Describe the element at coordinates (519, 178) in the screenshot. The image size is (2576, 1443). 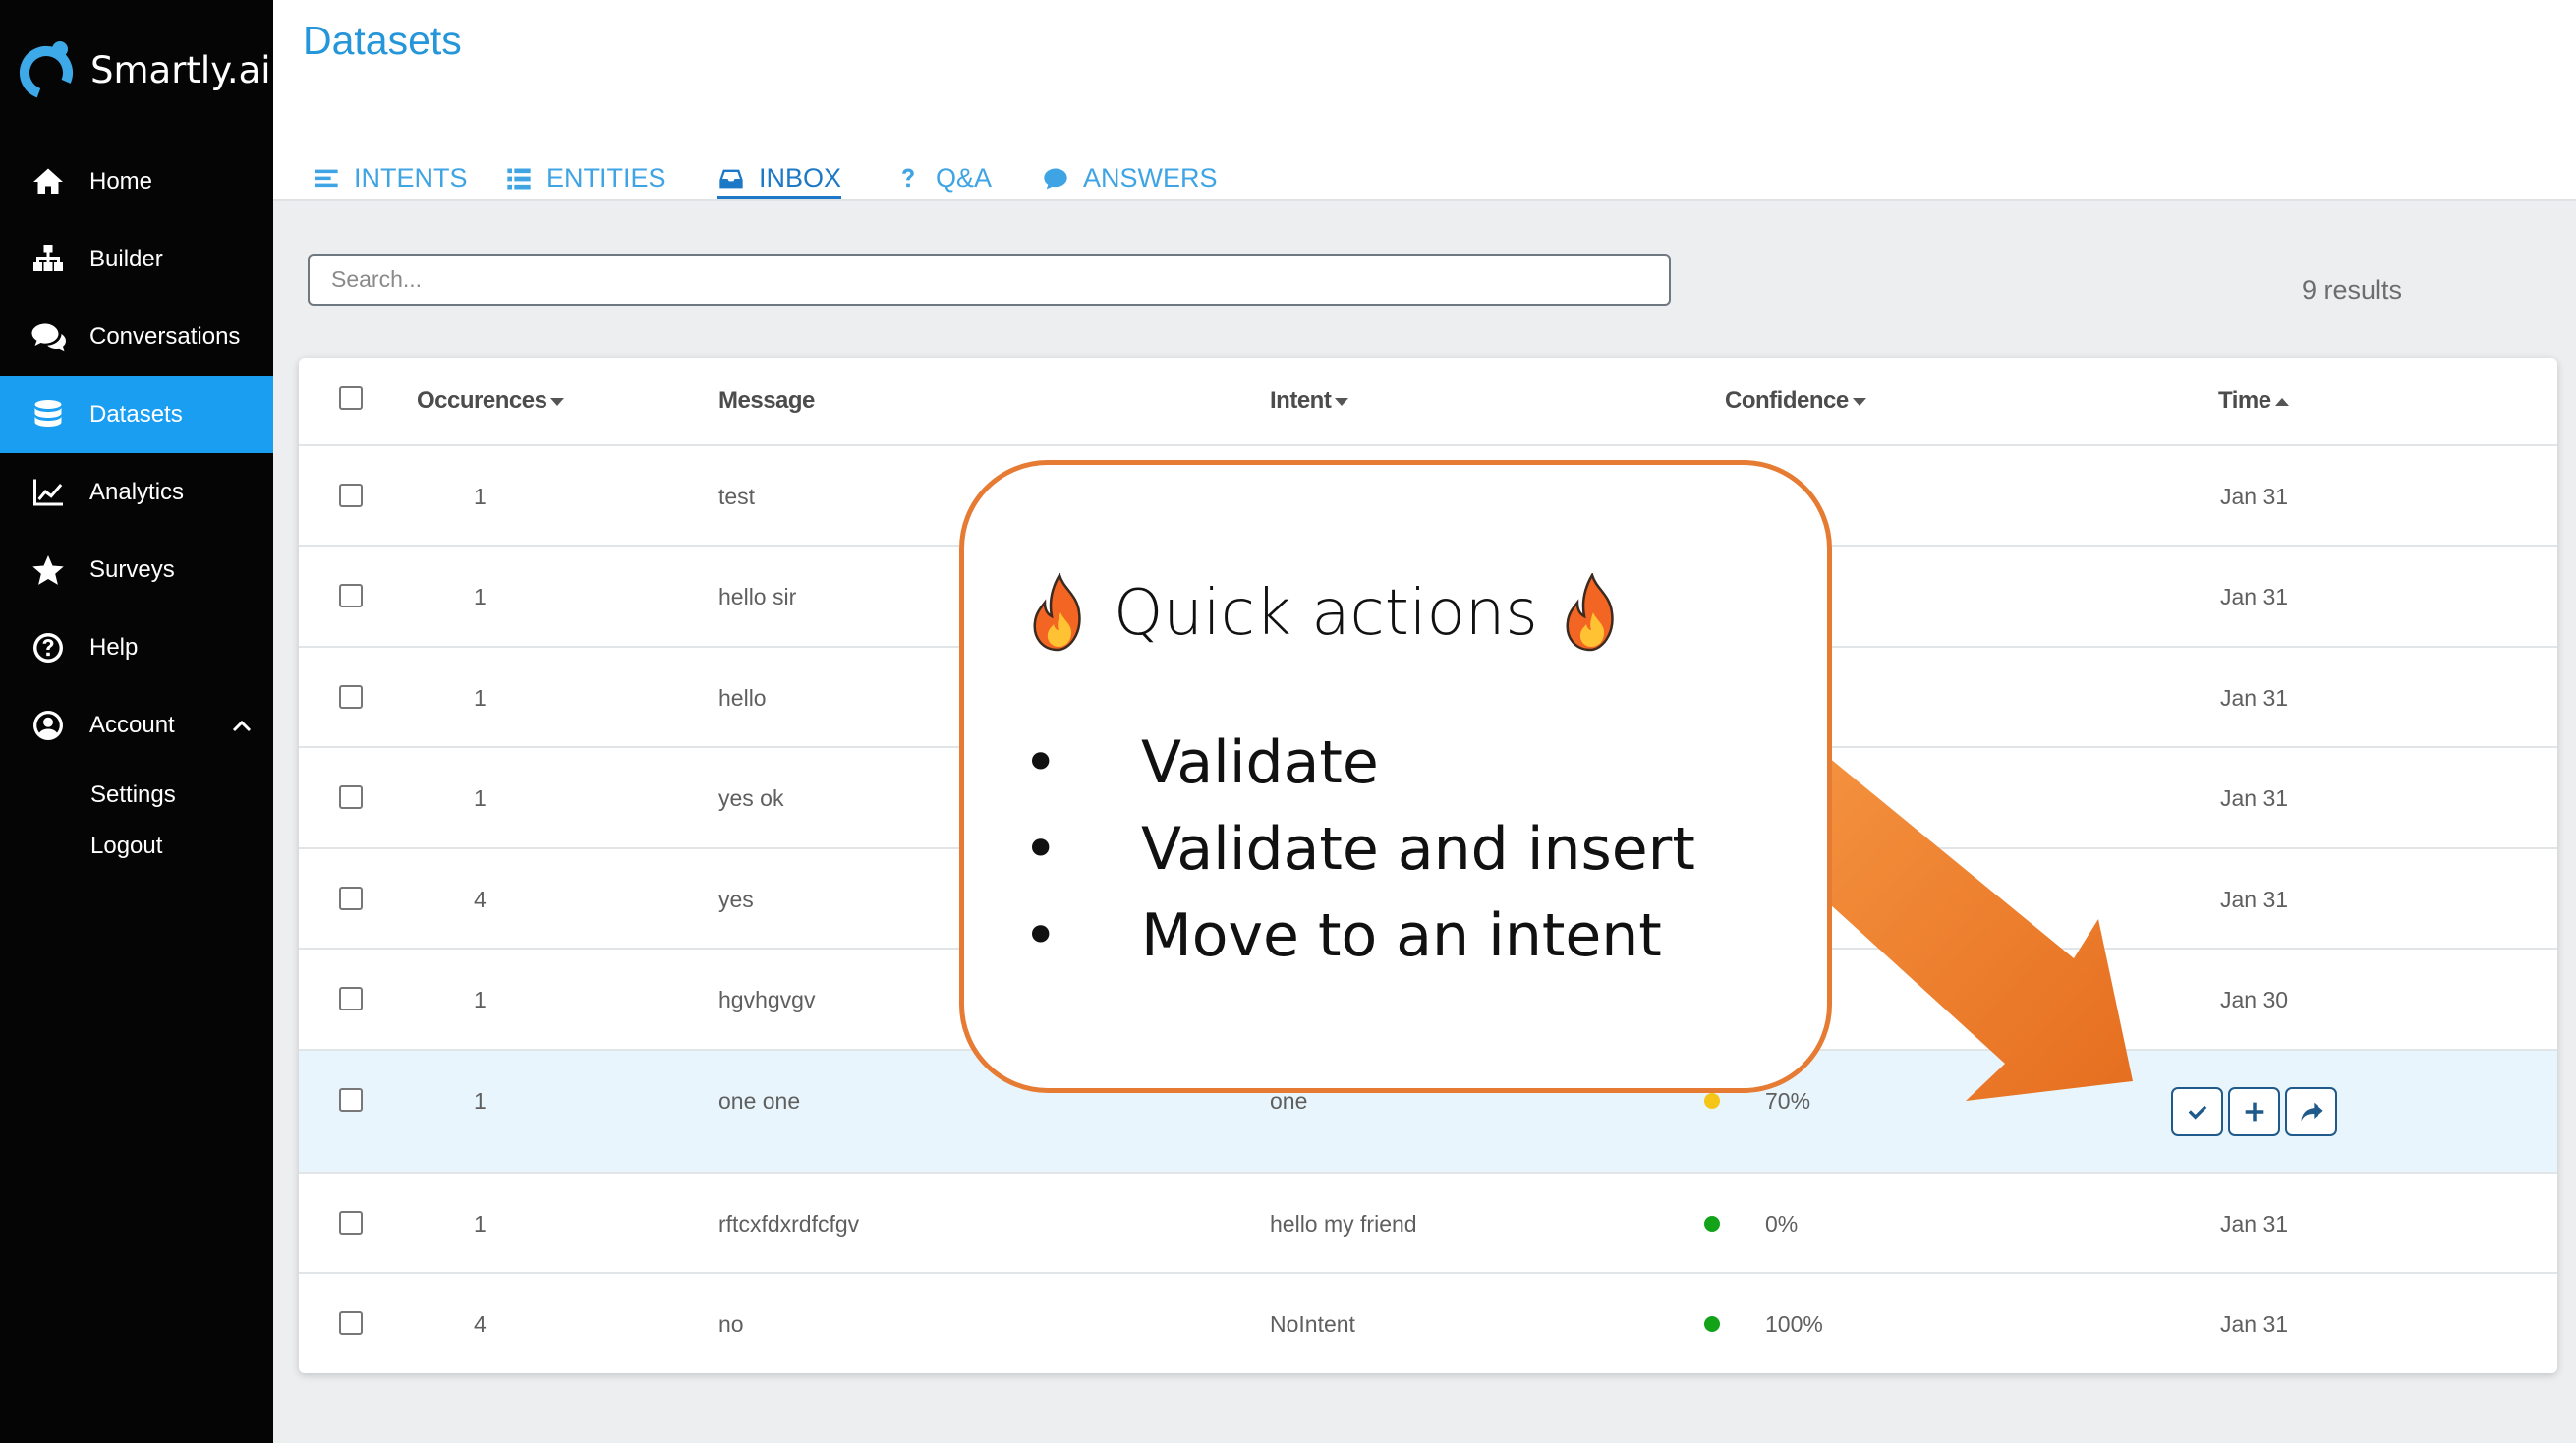
I see `list-icon` at that location.